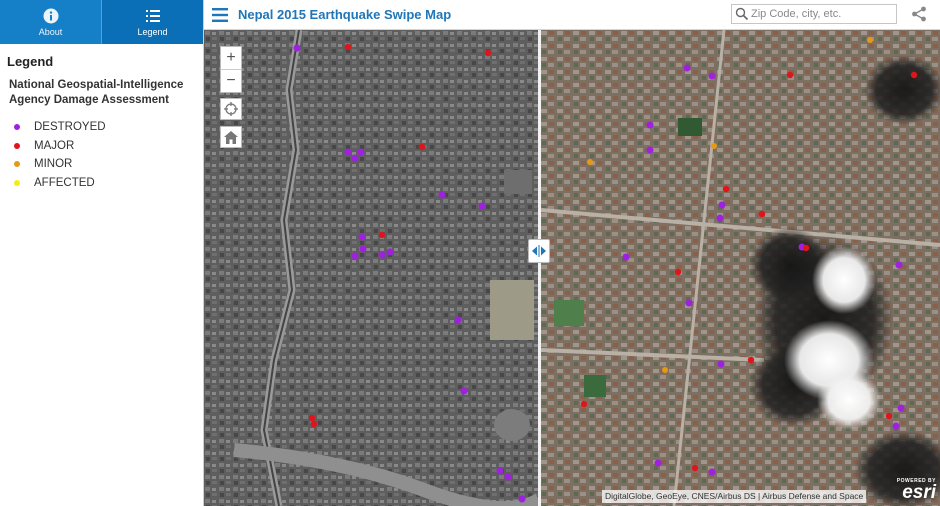 The width and height of the screenshot is (940, 506). I want to click on legend-swatch-minor, so click(17, 164).